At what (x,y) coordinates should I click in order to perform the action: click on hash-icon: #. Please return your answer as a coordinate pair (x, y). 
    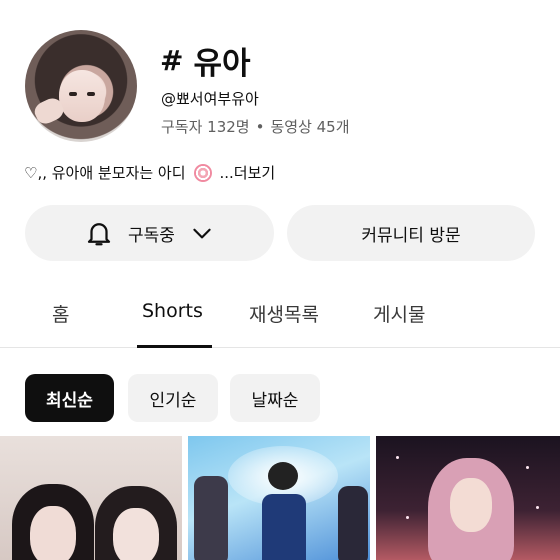
    Looking at the image, I should click on (172, 60).